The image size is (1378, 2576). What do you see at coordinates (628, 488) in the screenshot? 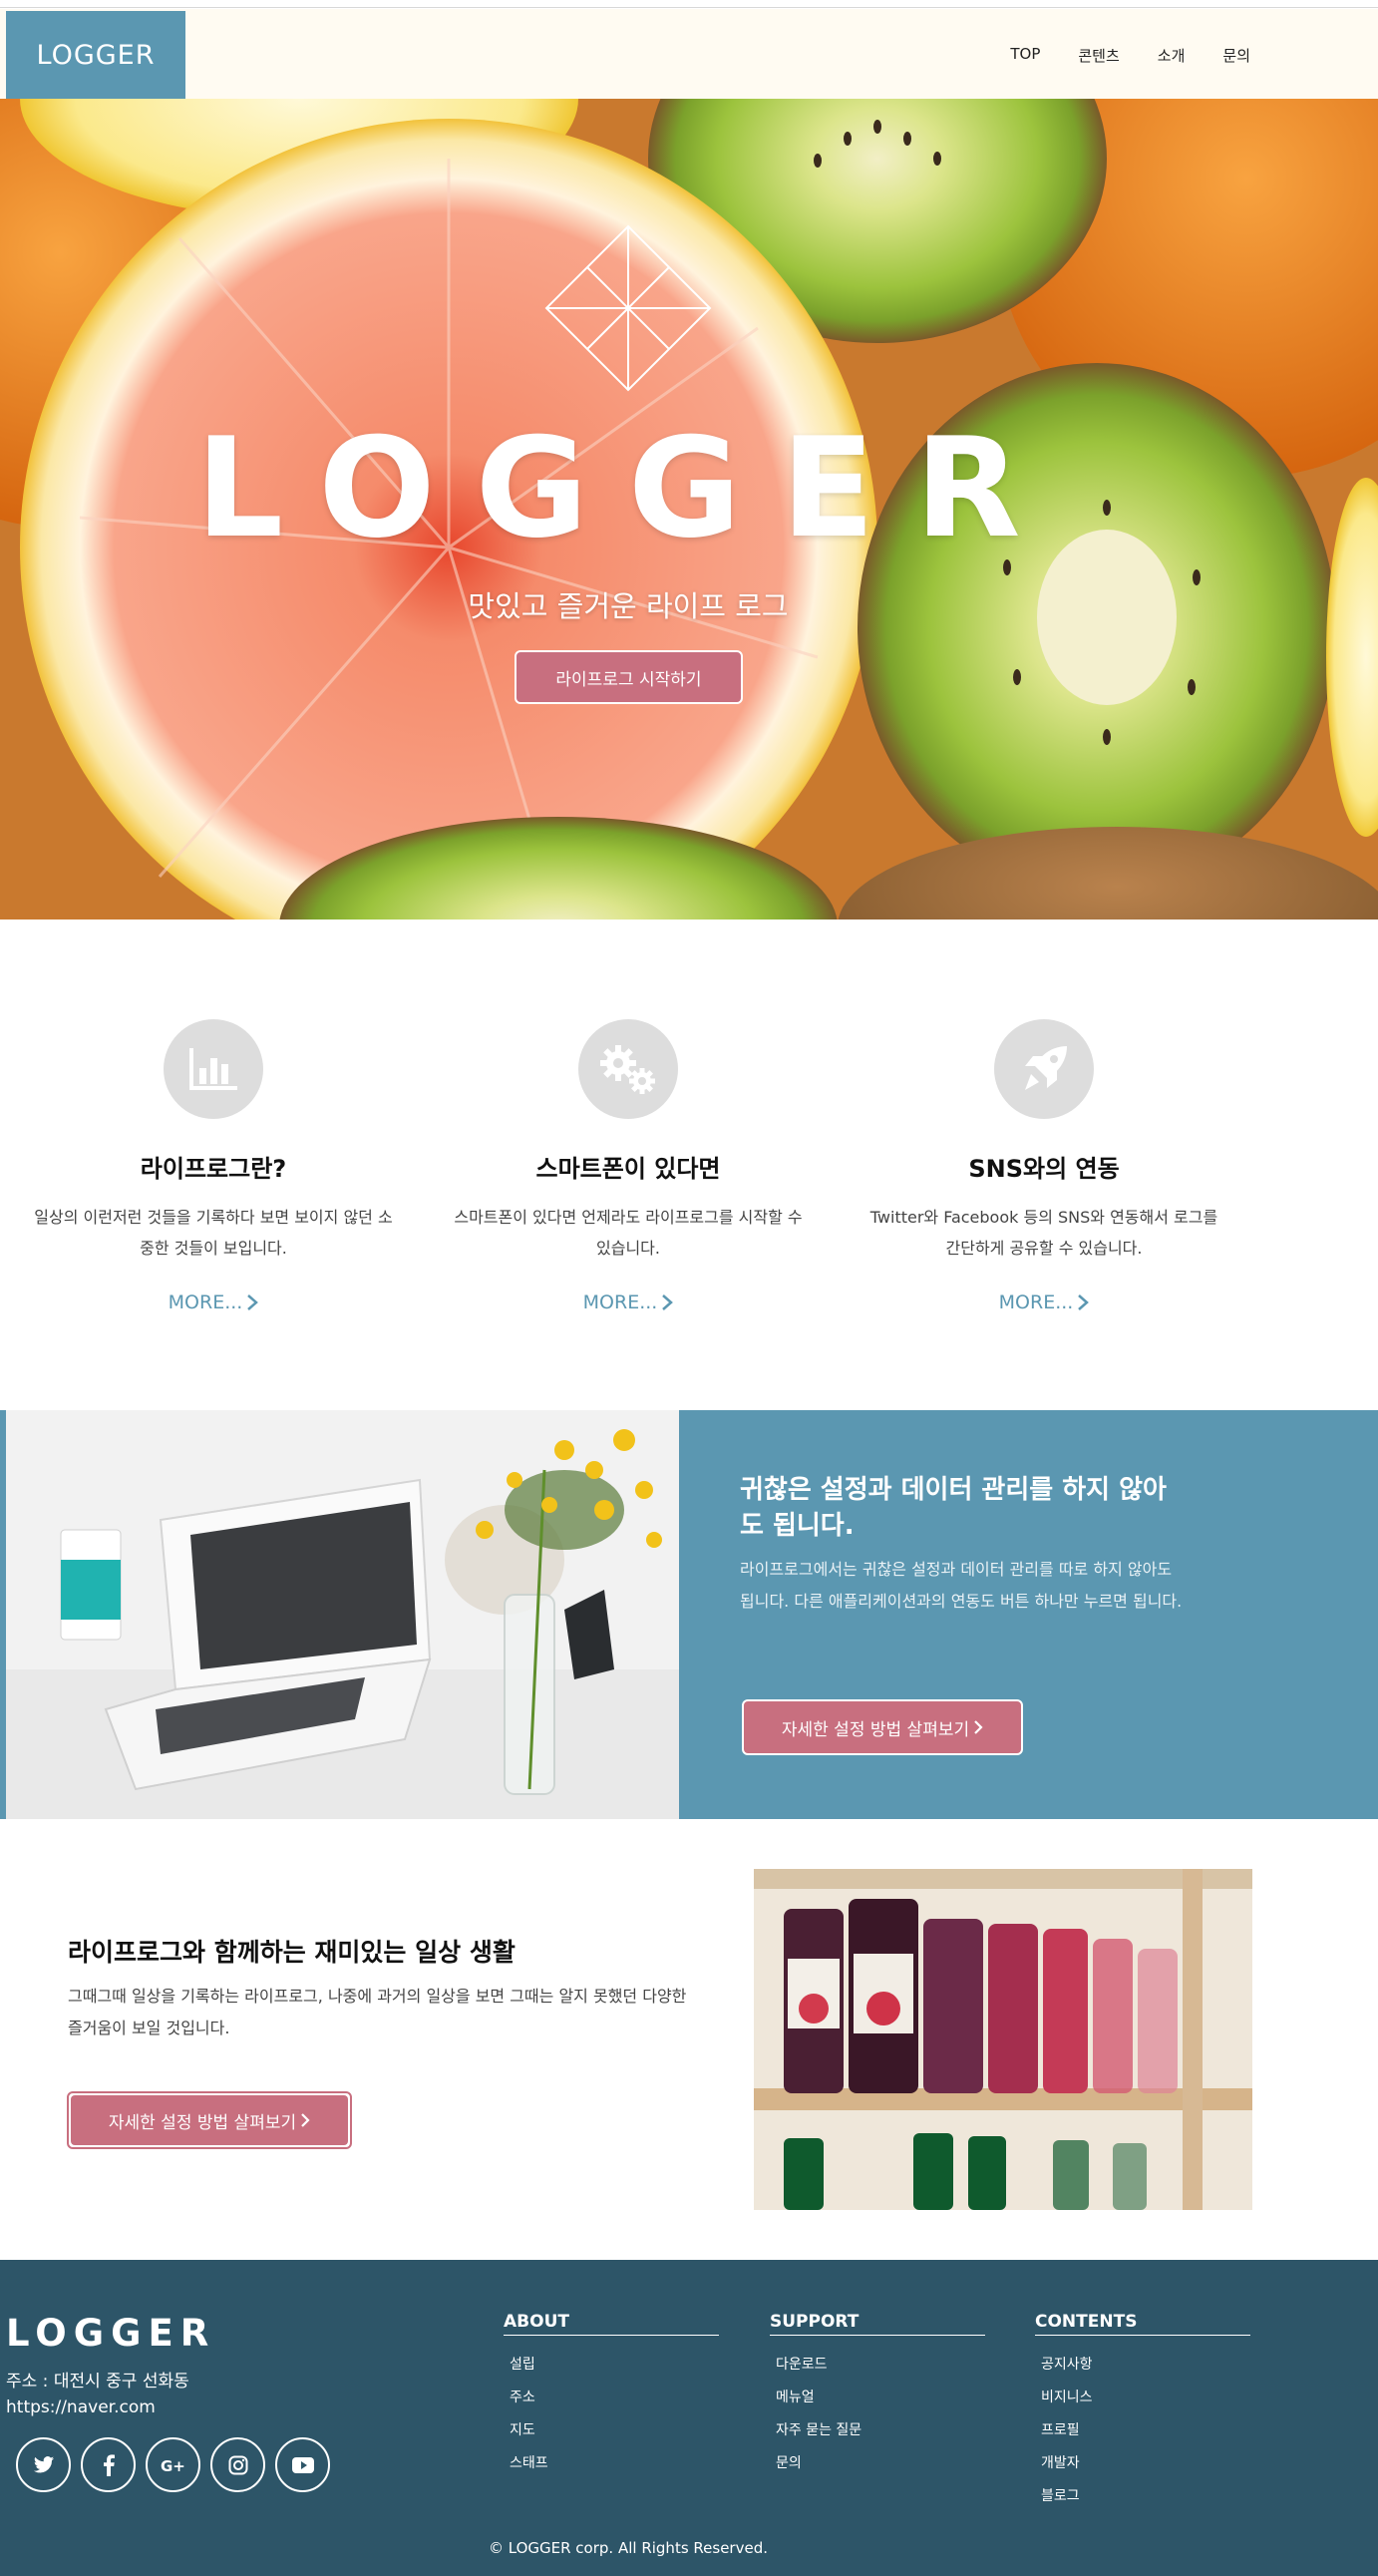
I see `hero-title: LOGGER` at bounding box center [628, 488].